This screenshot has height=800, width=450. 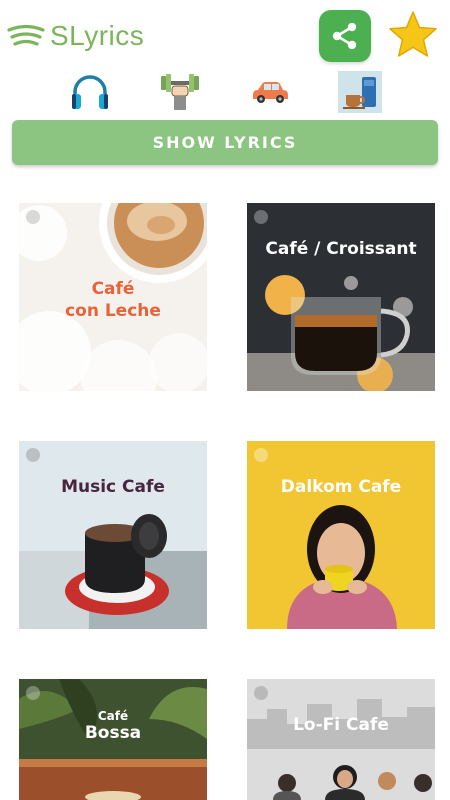 I want to click on playlist-title: Music Cafe, so click(x=113, y=487).